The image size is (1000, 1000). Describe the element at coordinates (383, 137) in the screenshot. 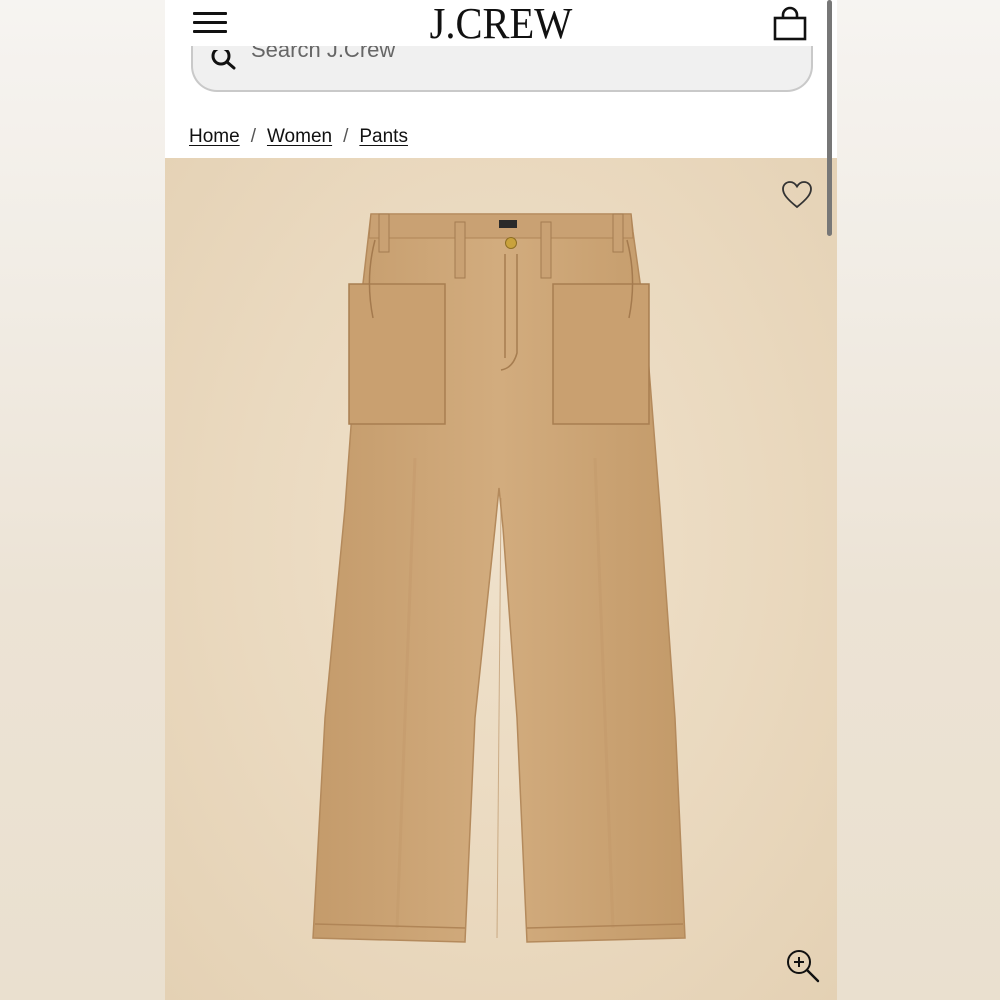

I see `breadcrumb-pants: Pants` at that location.